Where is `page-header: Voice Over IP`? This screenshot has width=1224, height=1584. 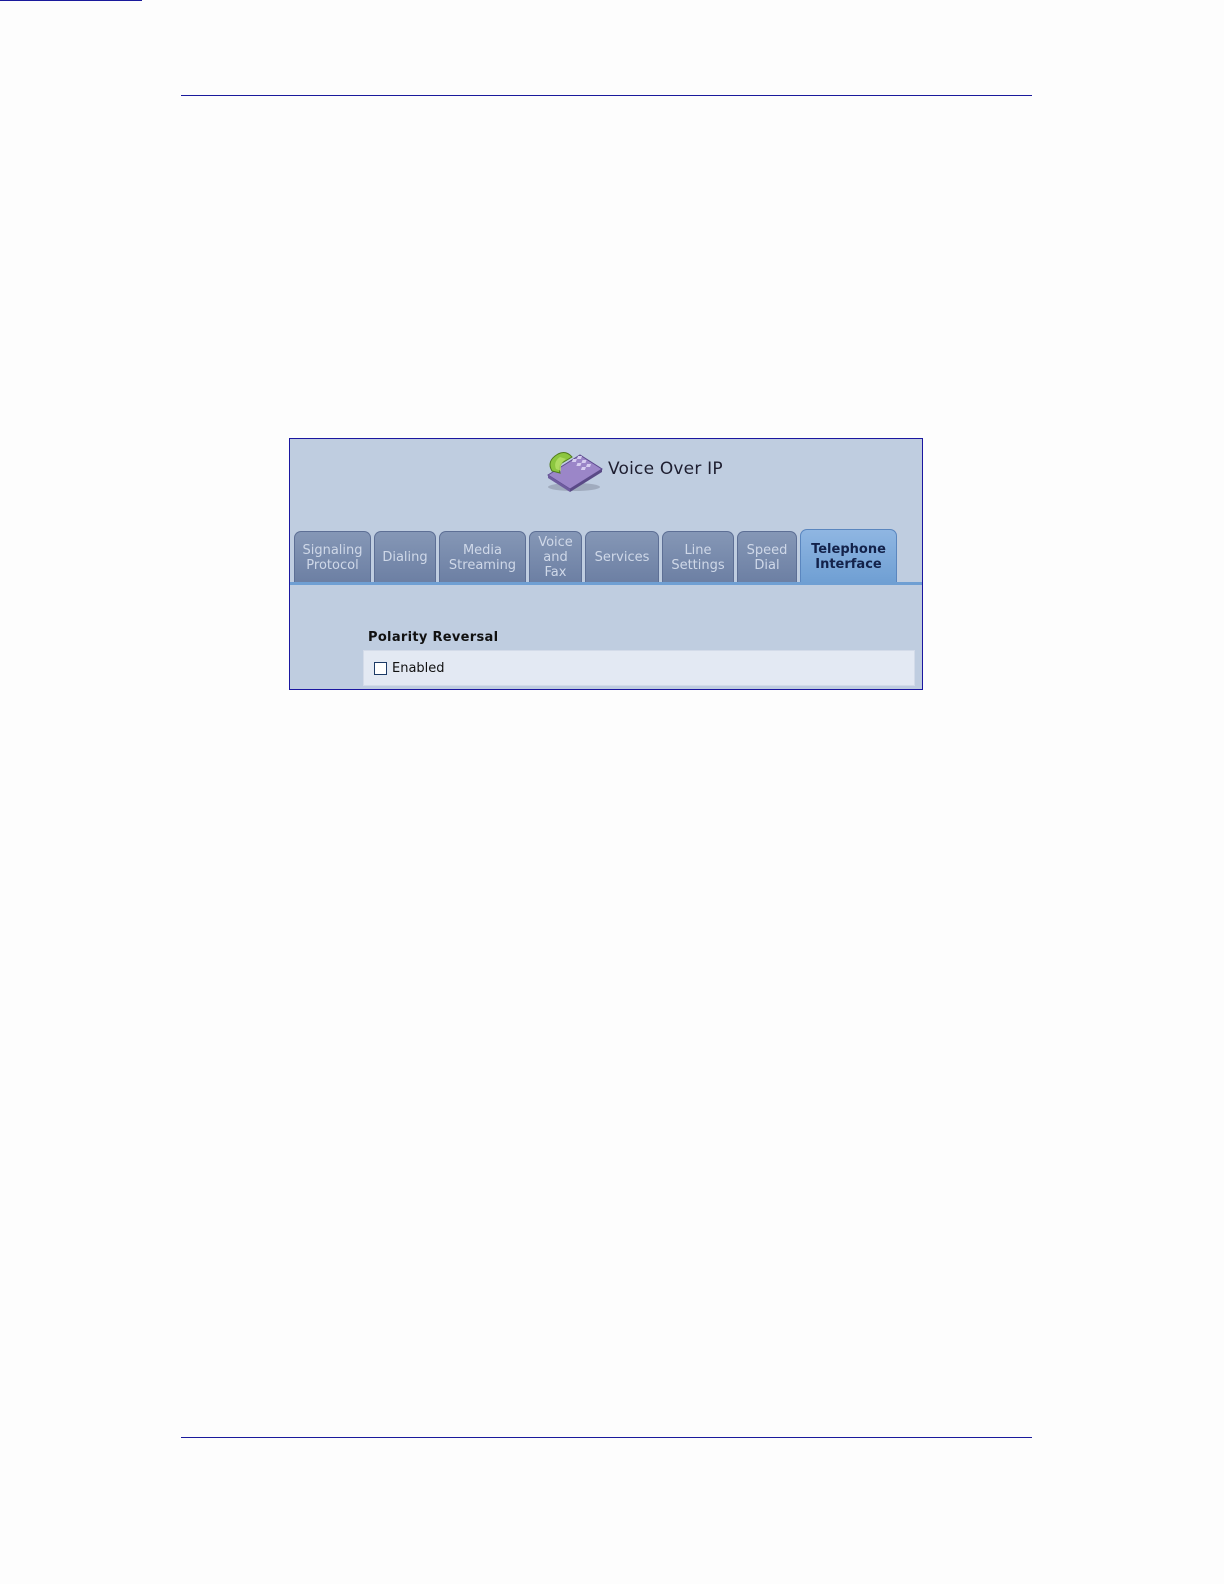
page-header: Voice Over IP is located at coordinates (631, 469).